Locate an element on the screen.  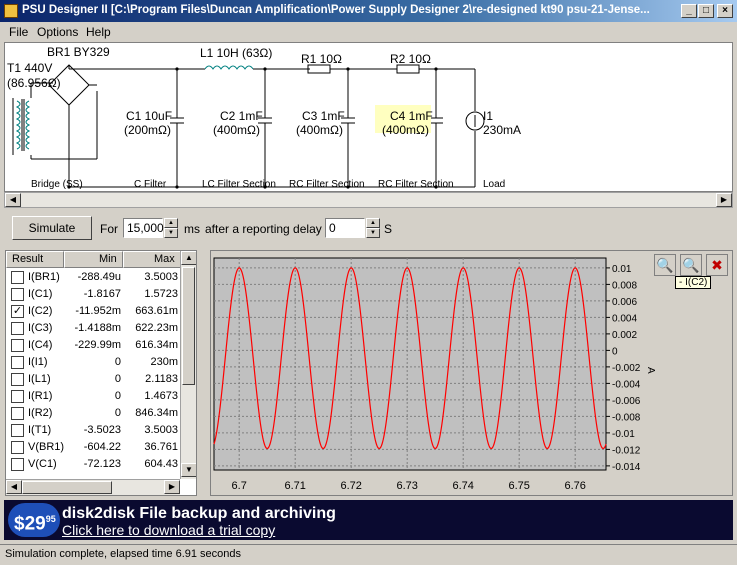
t1-resistance: (86.956Ω) is located at coordinates (34, 83).